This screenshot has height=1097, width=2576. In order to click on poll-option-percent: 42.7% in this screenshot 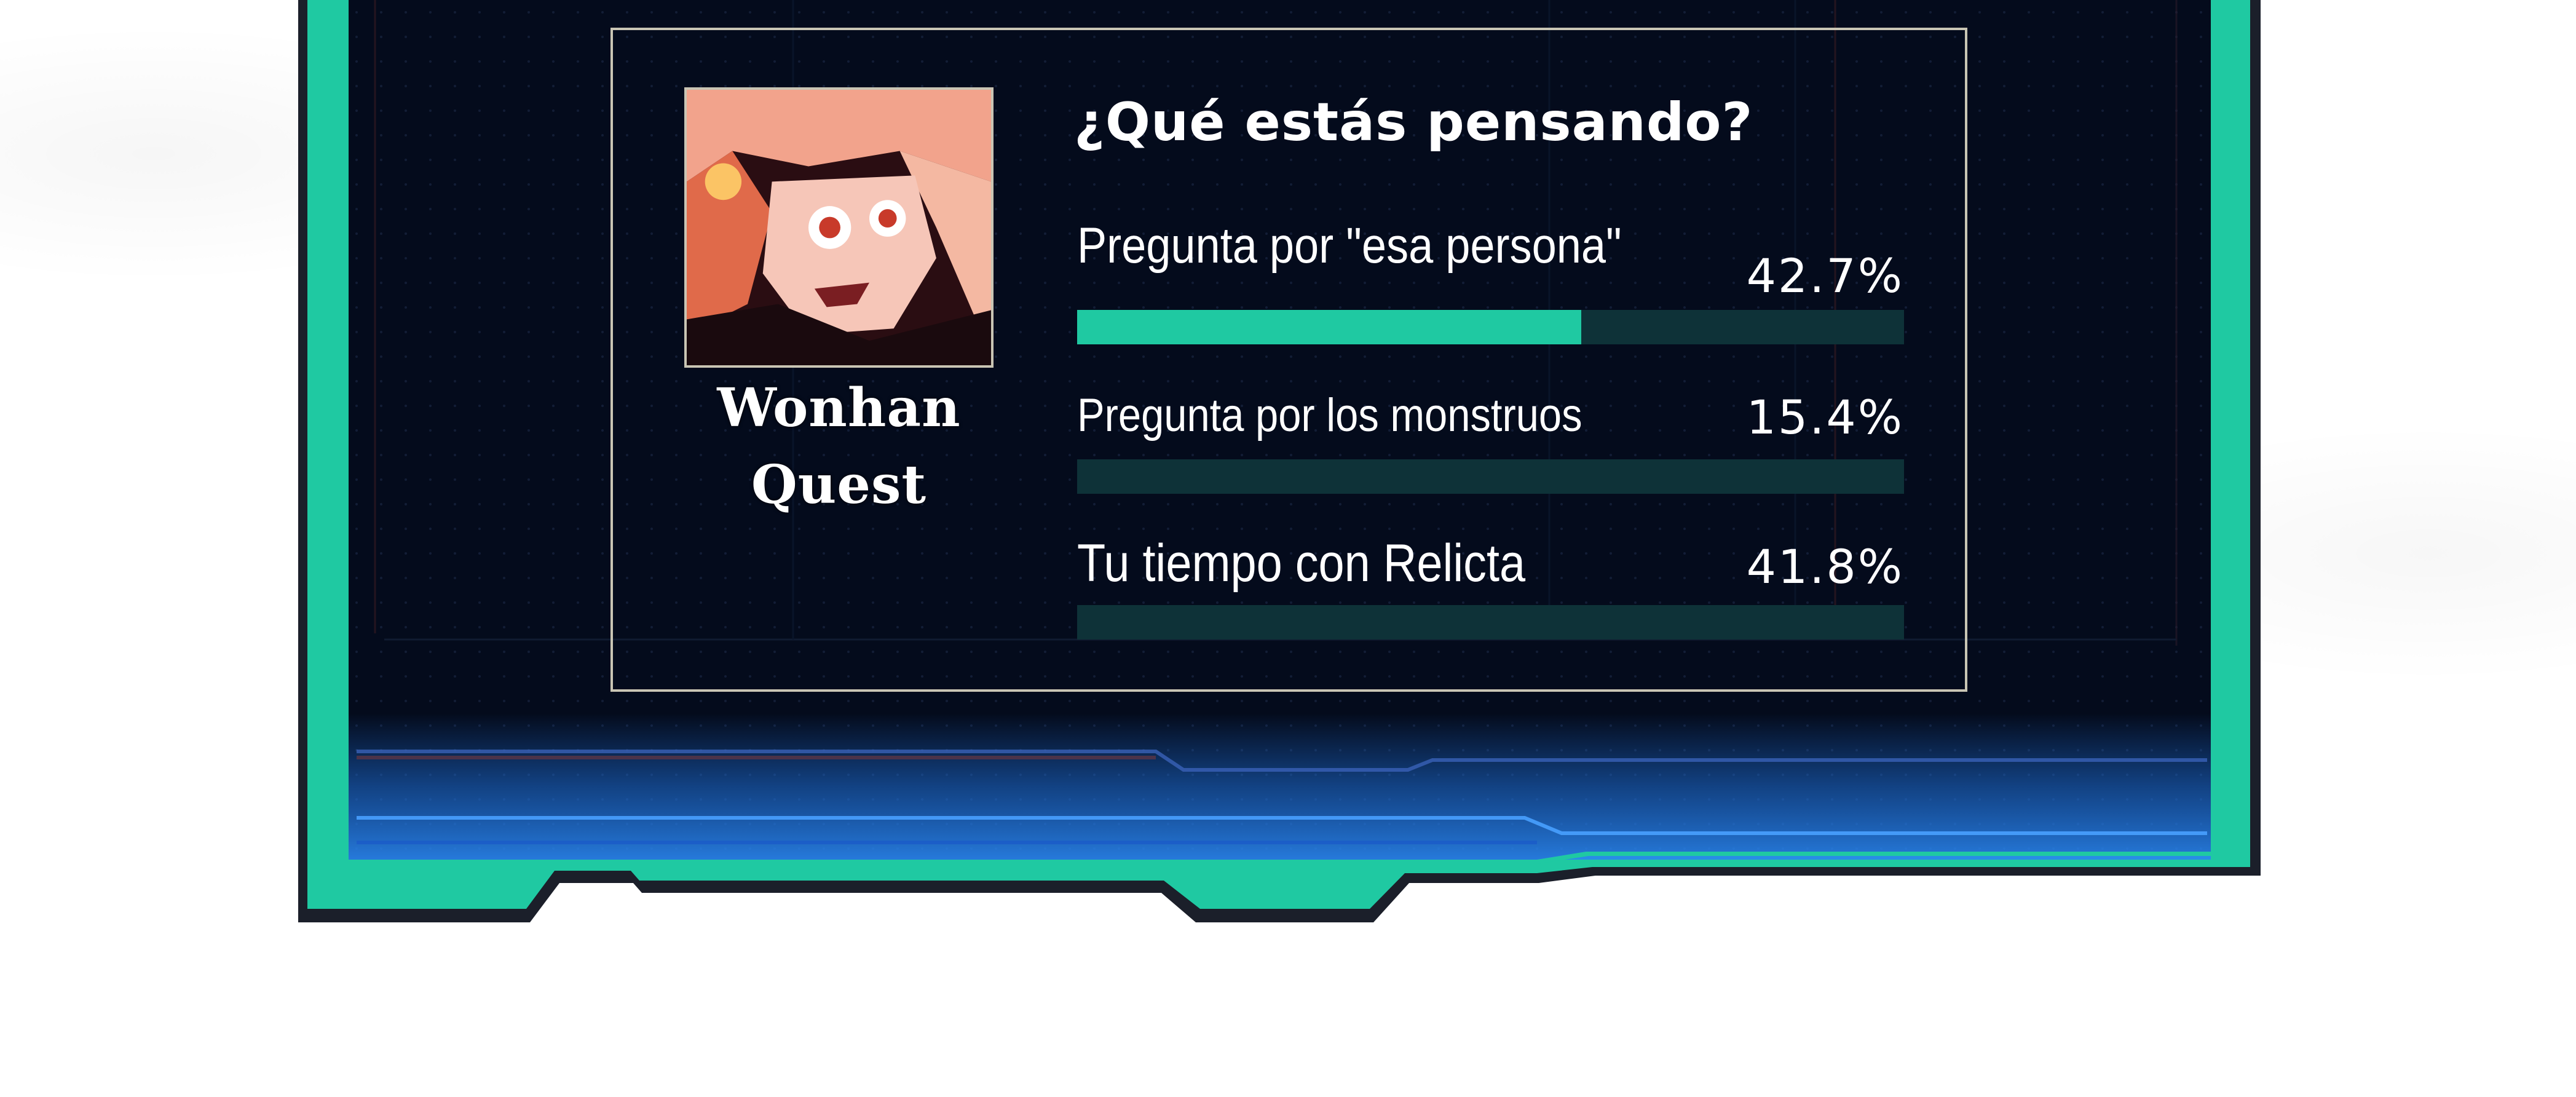, I will do `click(1825, 275)`.